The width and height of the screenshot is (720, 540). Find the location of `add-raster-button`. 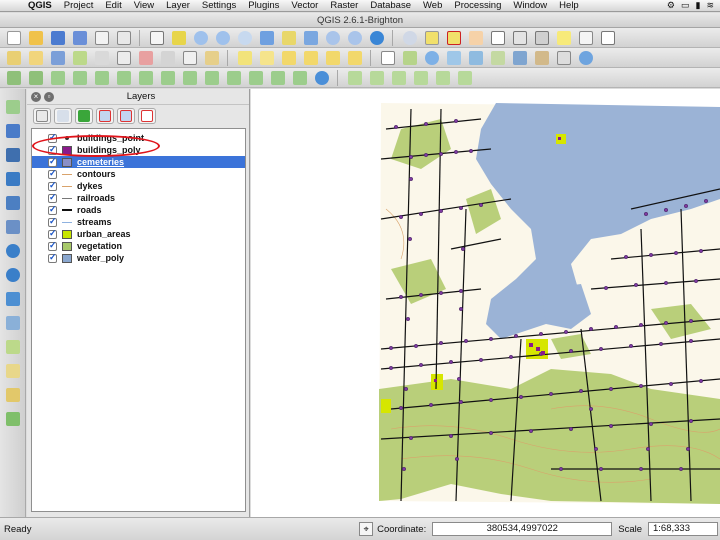

add-raster-button is located at coordinates (542, 58).